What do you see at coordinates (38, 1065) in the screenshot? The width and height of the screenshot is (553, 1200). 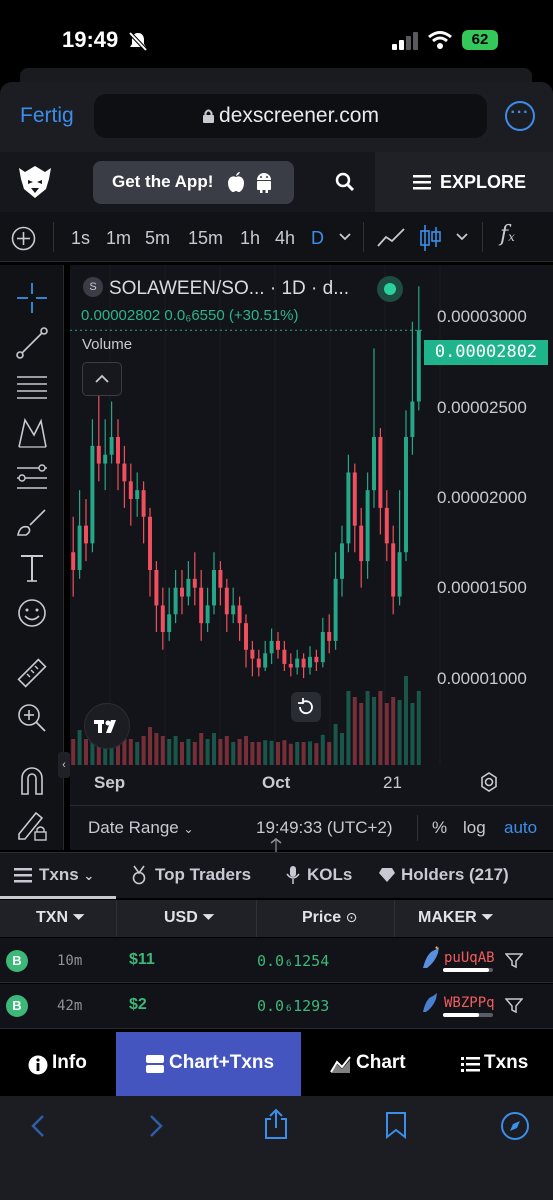 I see `info-icon` at bounding box center [38, 1065].